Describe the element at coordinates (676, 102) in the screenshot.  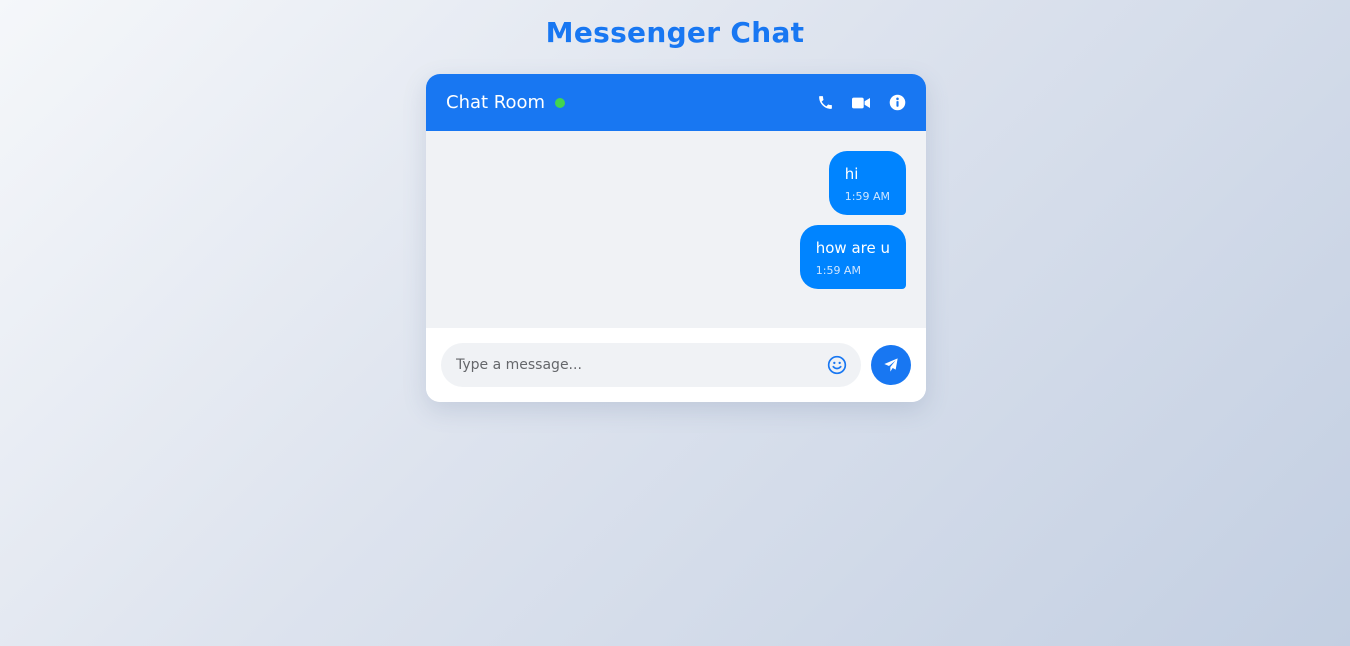
I see `chat-header: Chat Room` at that location.